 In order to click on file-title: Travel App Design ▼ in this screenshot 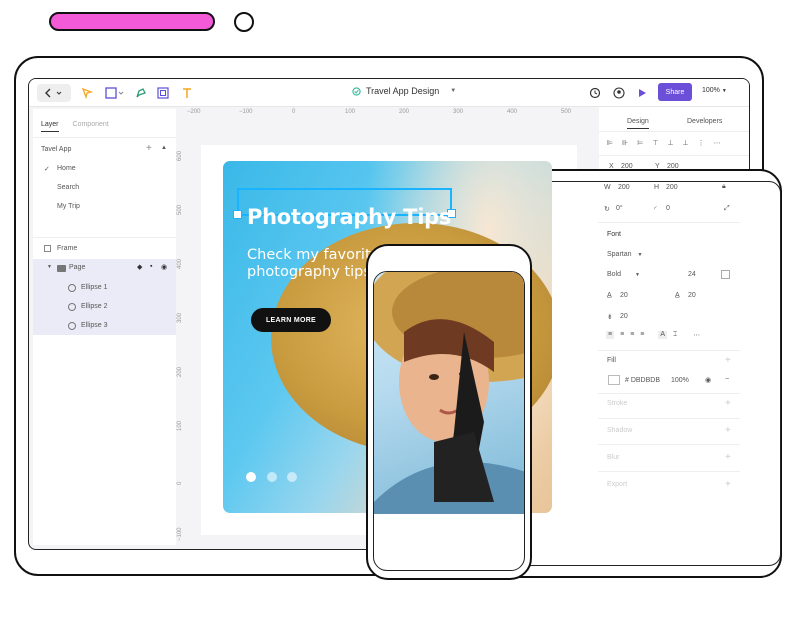, I will do `click(404, 91)`.